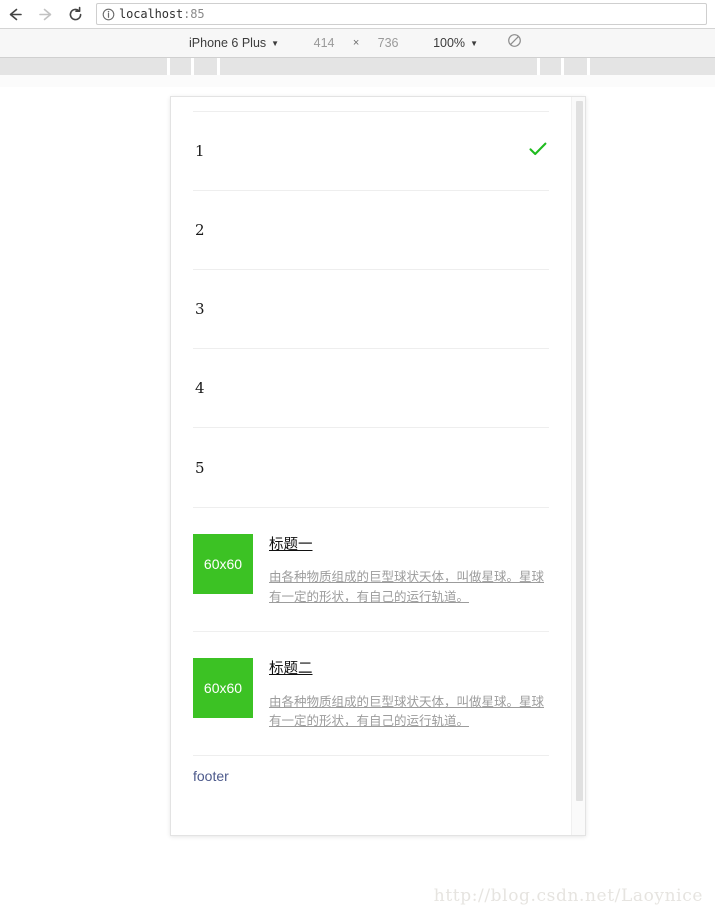 This screenshot has width=715, height=914. Describe the element at coordinates (151, 14) in the screenshot. I see `url-host: localhost` at that location.